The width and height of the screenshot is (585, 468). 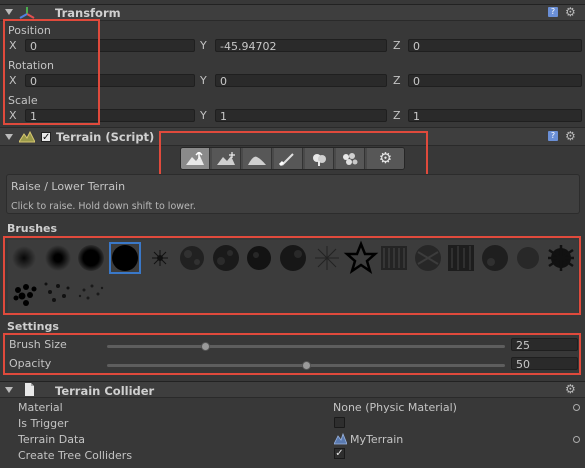 I want to click on position-x-axis: X, so click(x=13, y=45).